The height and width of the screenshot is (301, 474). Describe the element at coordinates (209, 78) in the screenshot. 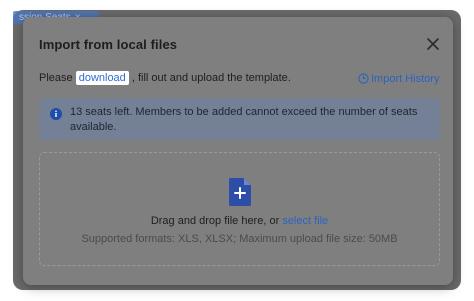

I see `instruction-suffix: , fill out and upload the template.` at that location.